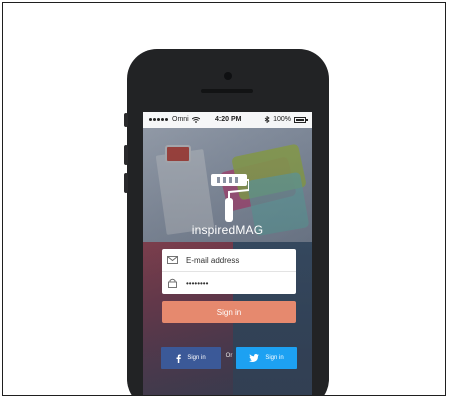  I want to click on twitter-icon, so click(254, 358).